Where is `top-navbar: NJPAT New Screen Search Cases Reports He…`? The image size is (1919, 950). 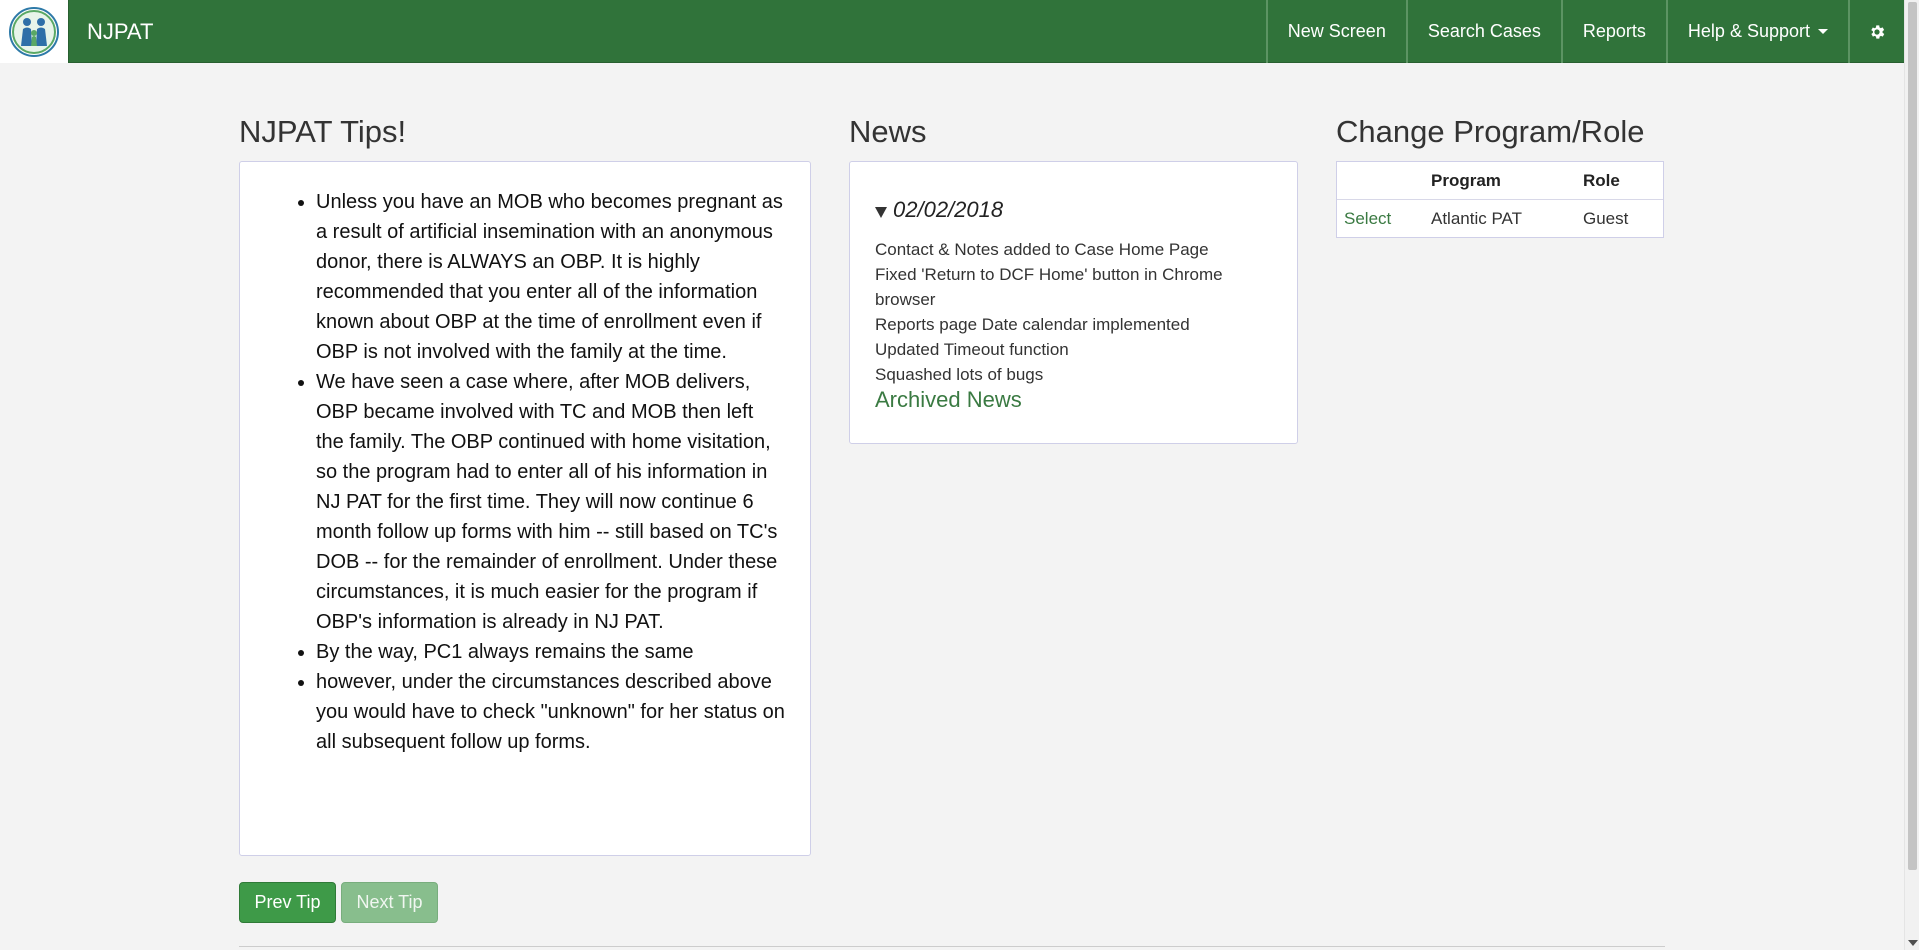 top-navbar: NJPAT New Screen Search Cases Reports He… is located at coordinates (952, 31).